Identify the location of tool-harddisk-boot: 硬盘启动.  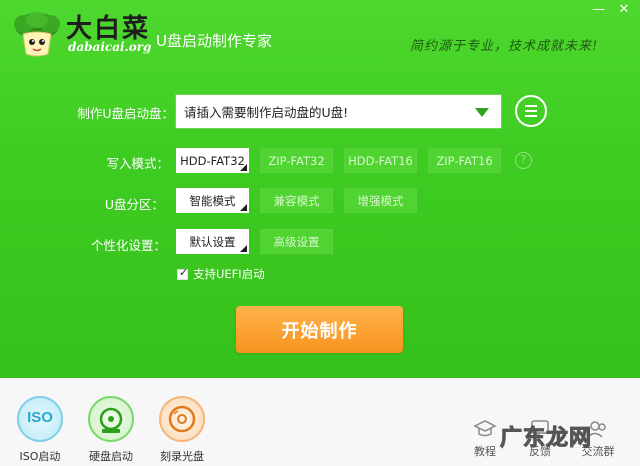
(111, 430).